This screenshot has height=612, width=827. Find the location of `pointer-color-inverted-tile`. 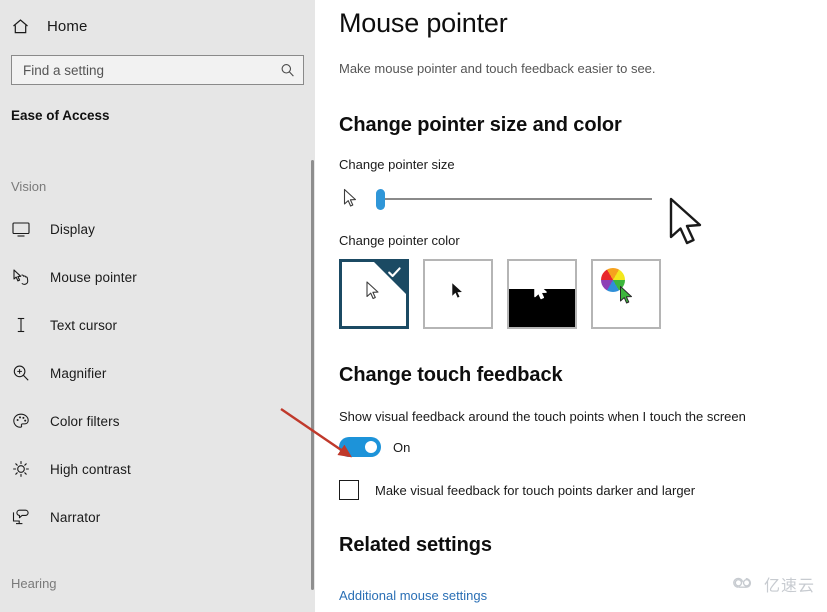

pointer-color-inverted-tile is located at coordinates (542, 294).